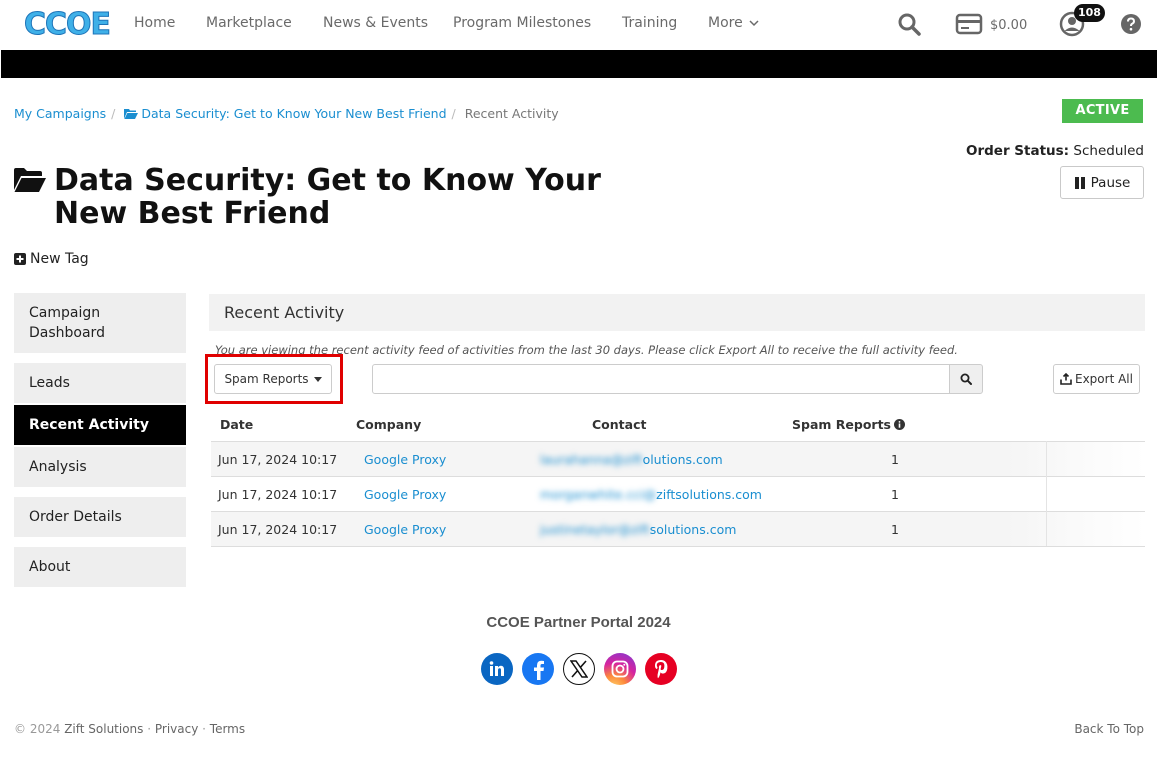 Image resolution: width=1157 pixels, height=760 pixels. I want to click on sidebar-item-label: Campaign Dashboard, so click(67, 323).